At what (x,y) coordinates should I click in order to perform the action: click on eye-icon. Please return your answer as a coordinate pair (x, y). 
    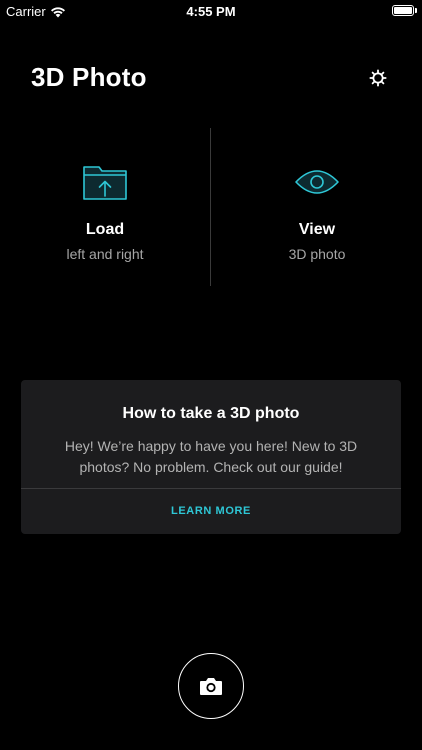
    Looking at the image, I should click on (317, 182).